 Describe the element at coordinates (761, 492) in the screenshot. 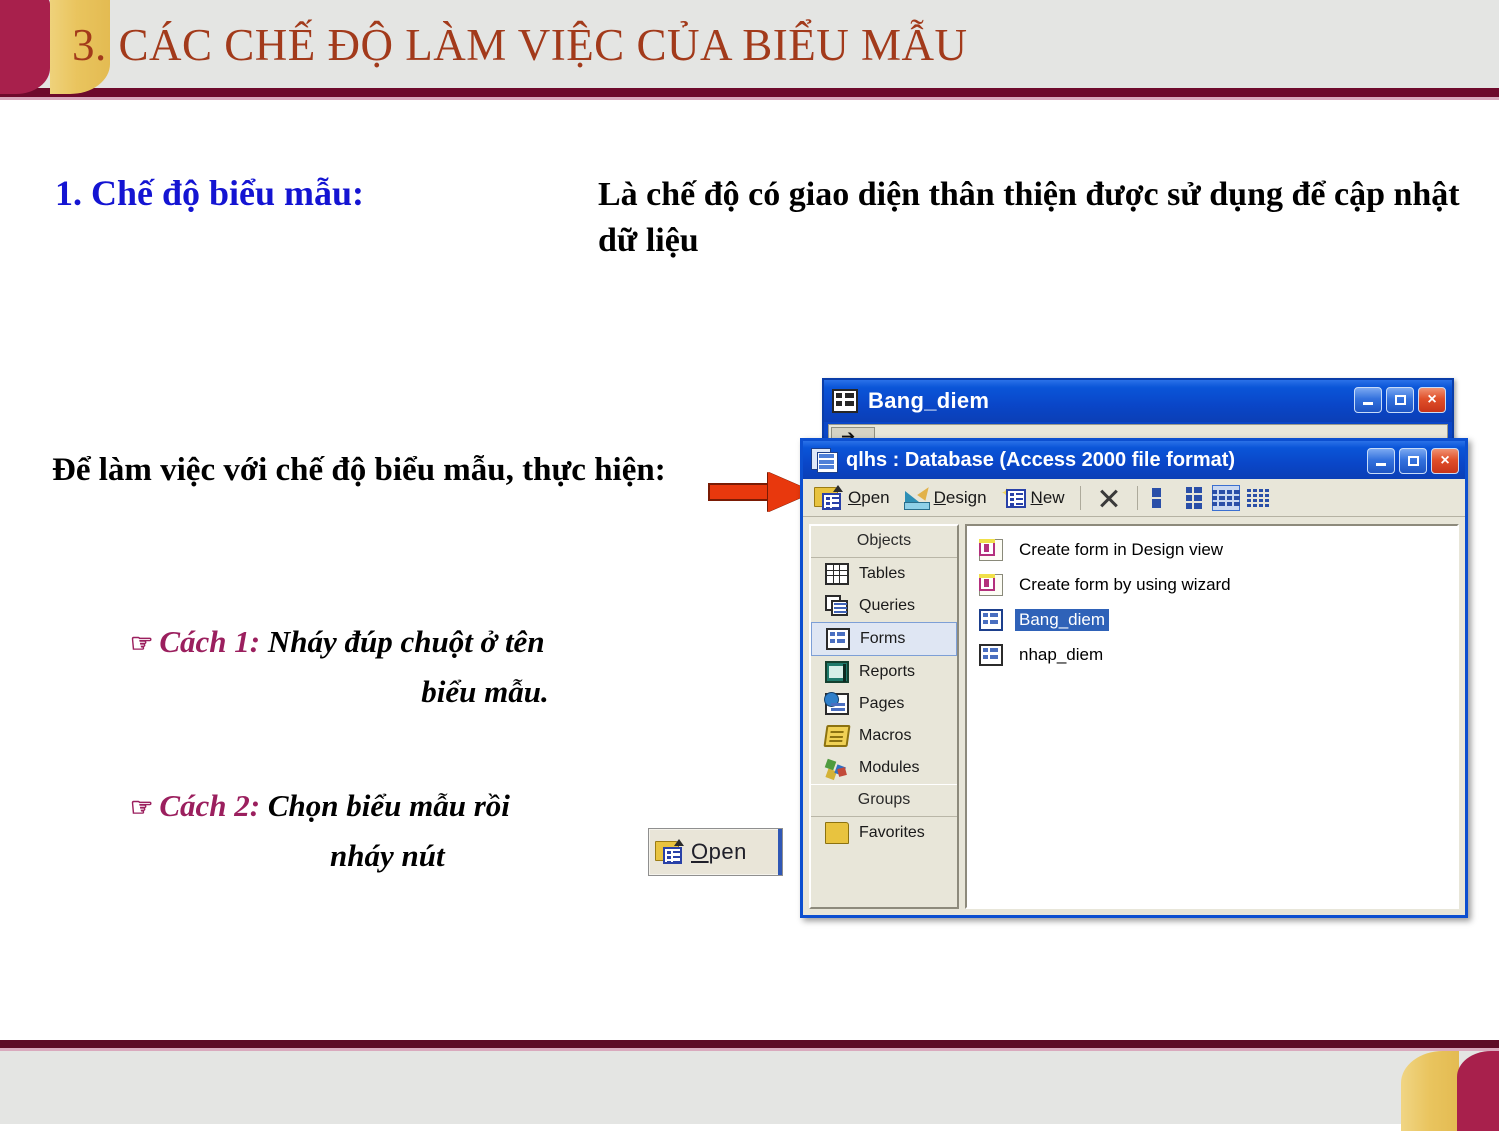

I see `arrow-to-database-window` at that location.